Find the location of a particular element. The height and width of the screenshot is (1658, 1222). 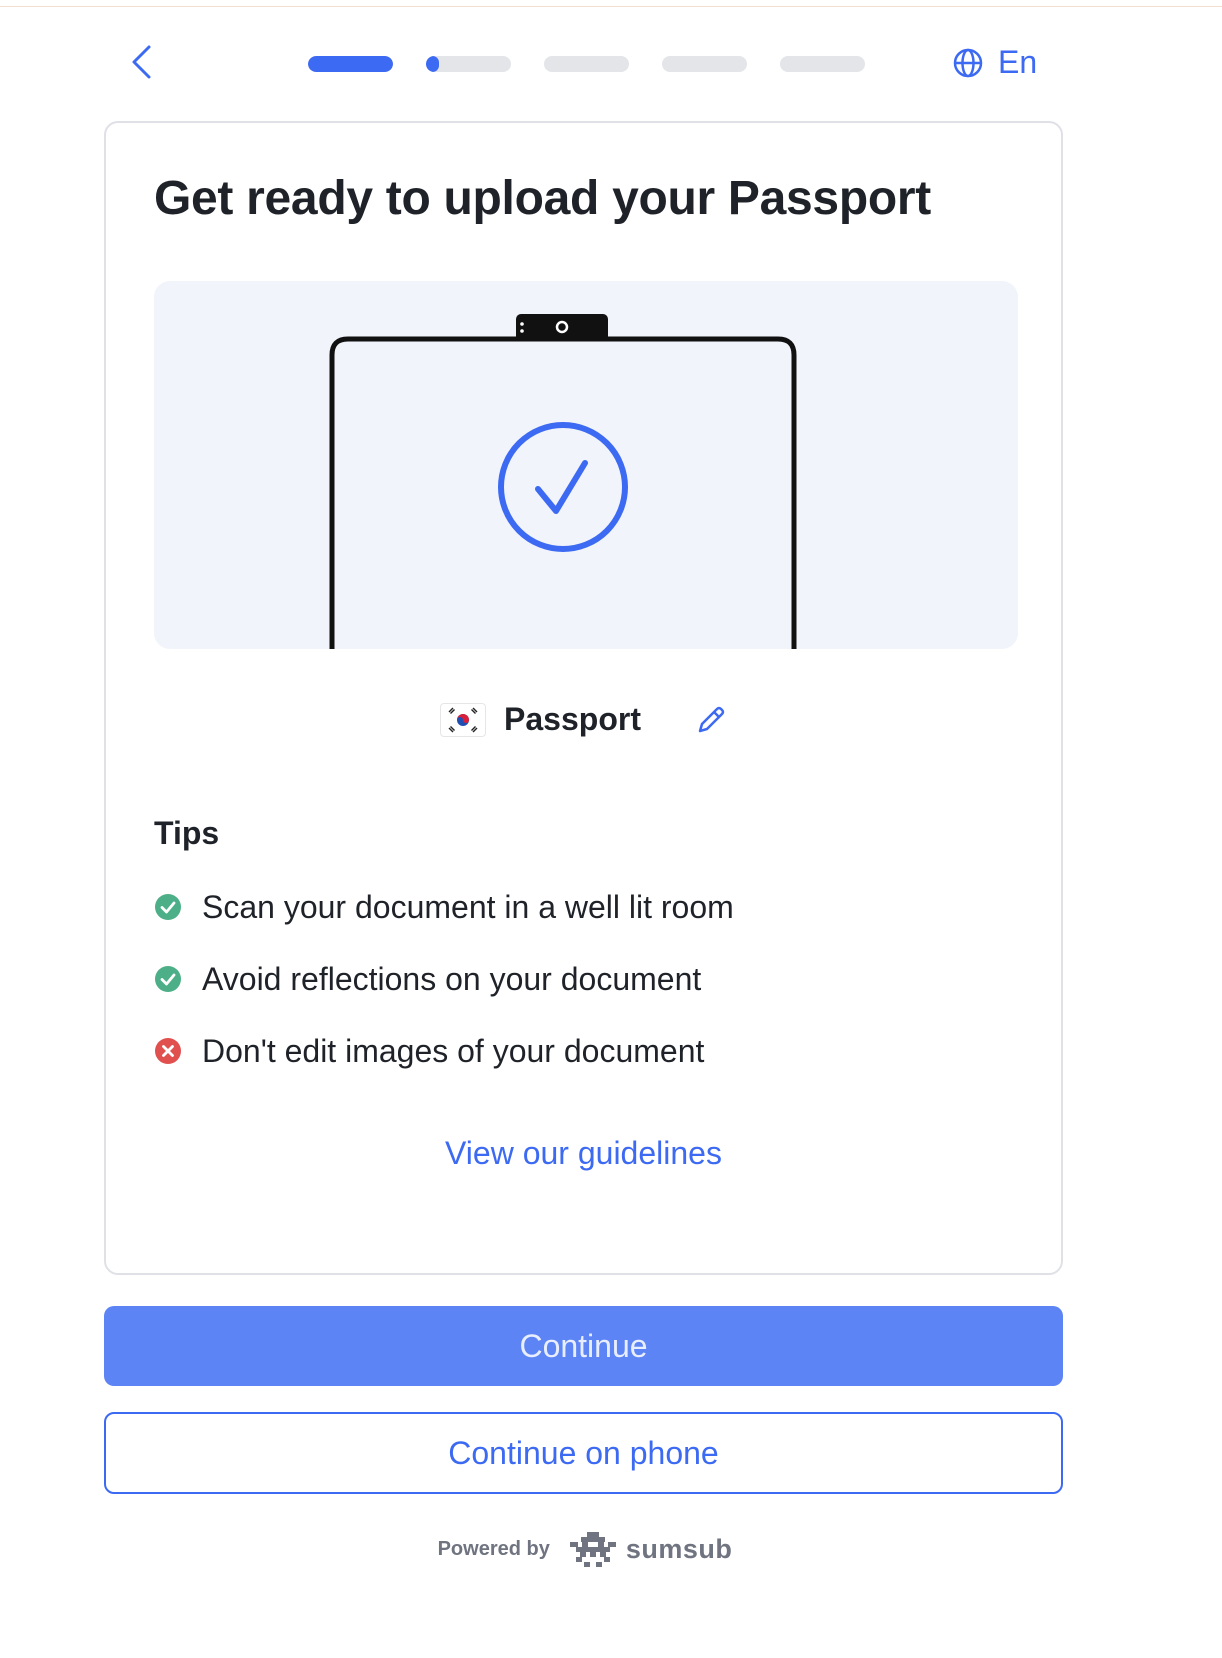

sumsub-logo-icon is located at coordinates (592, 1549).